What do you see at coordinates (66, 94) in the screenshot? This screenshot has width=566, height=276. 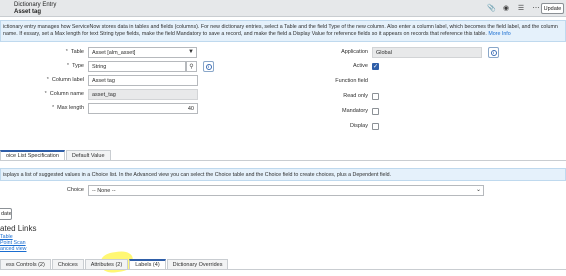 I see `column-name-label-text: Column name` at bounding box center [66, 94].